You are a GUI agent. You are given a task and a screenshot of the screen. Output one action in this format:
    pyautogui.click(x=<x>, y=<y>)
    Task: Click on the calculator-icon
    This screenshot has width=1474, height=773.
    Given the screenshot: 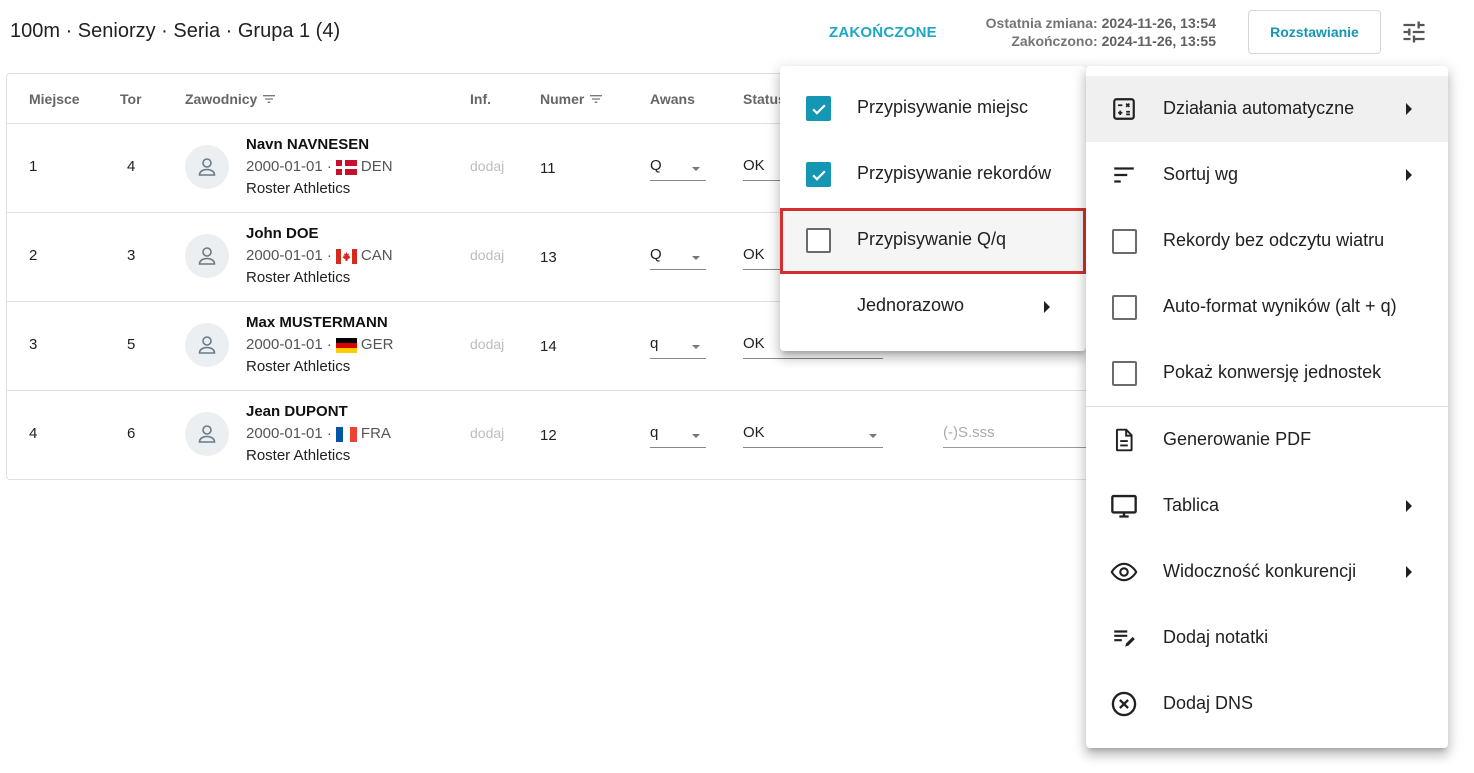 What is the action you would take?
    pyautogui.click(x=1124, y=109)
    